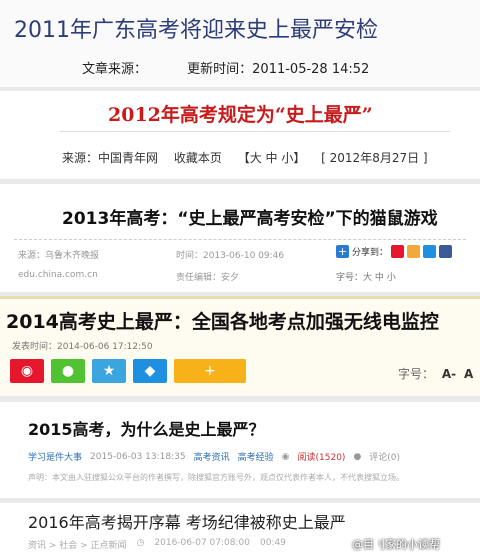  What do you see at coordinates (140, 543) in the screenshot?
I see `clock-icon: ◷` at bounding box center [140, 543].